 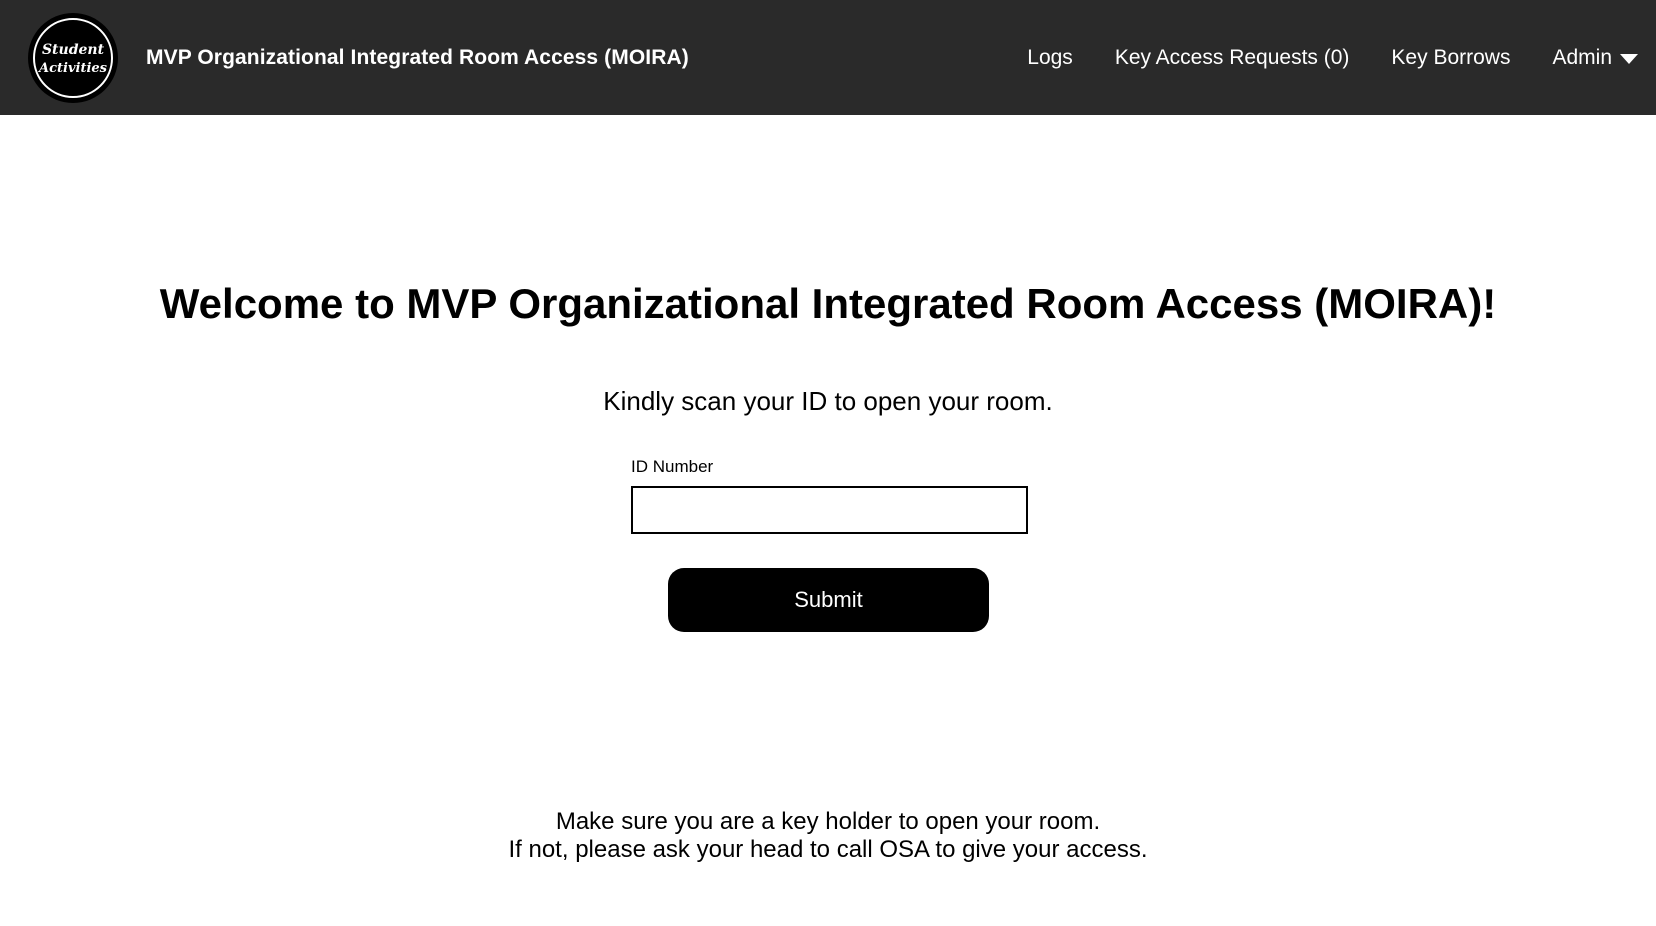 I want to click on welcome-prefix: Welcome to, so click(x=283, y=303).